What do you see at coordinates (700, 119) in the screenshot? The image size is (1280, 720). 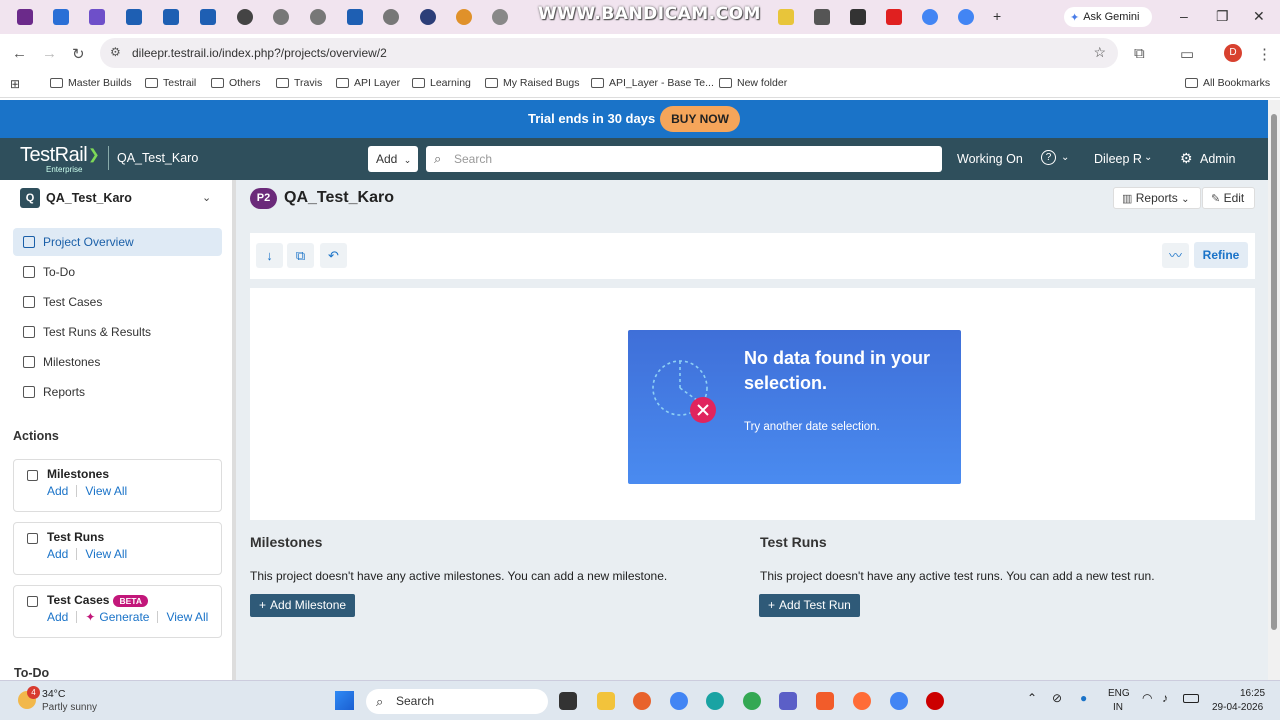 I see `buy-now-button: BUY NOW` at bounding box center [700, 119].